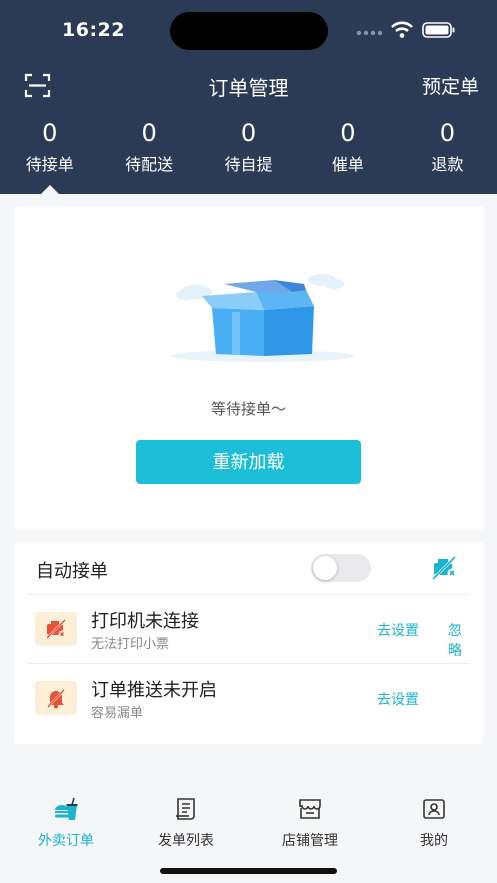 The height and width of the screenshot is (883, 497). I want to click on tab-label: 外卖订单, so click(66, 841).